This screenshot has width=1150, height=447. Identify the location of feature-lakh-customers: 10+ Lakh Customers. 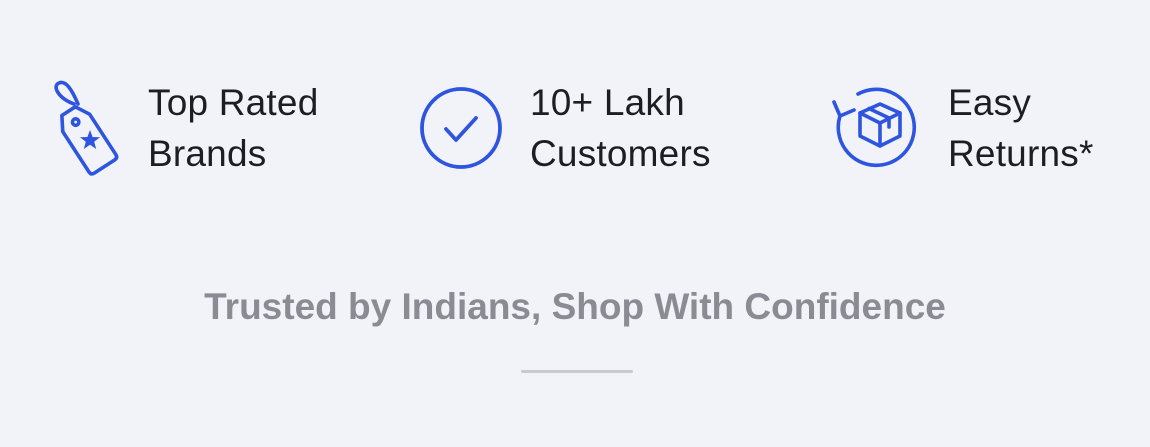
(563, 128).